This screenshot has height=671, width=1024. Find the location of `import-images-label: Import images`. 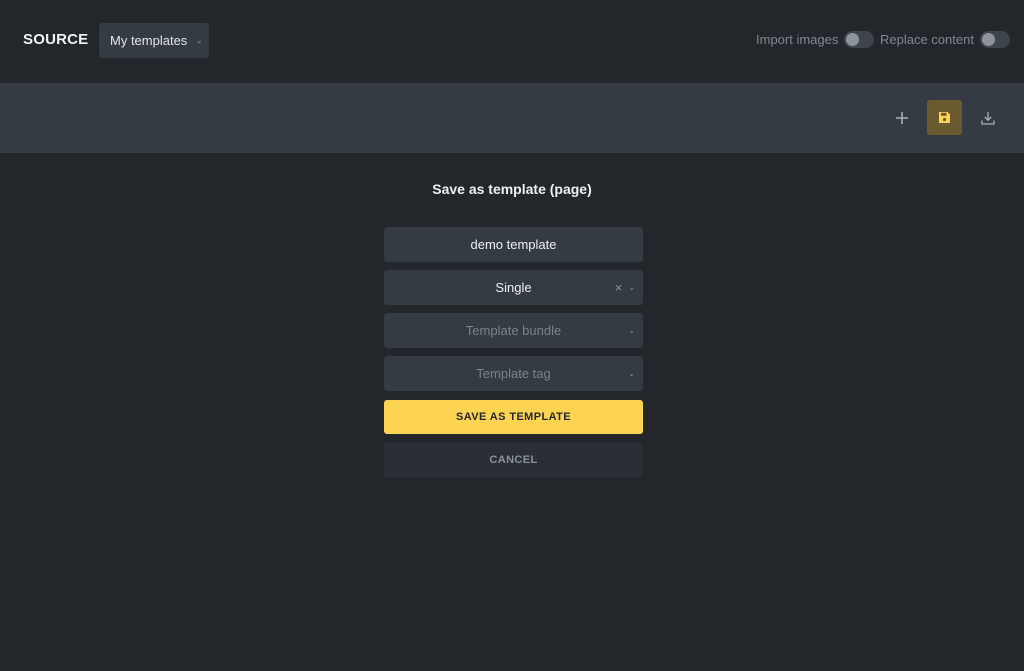

import-images-label: Import images is located at coordinates (797, 39).